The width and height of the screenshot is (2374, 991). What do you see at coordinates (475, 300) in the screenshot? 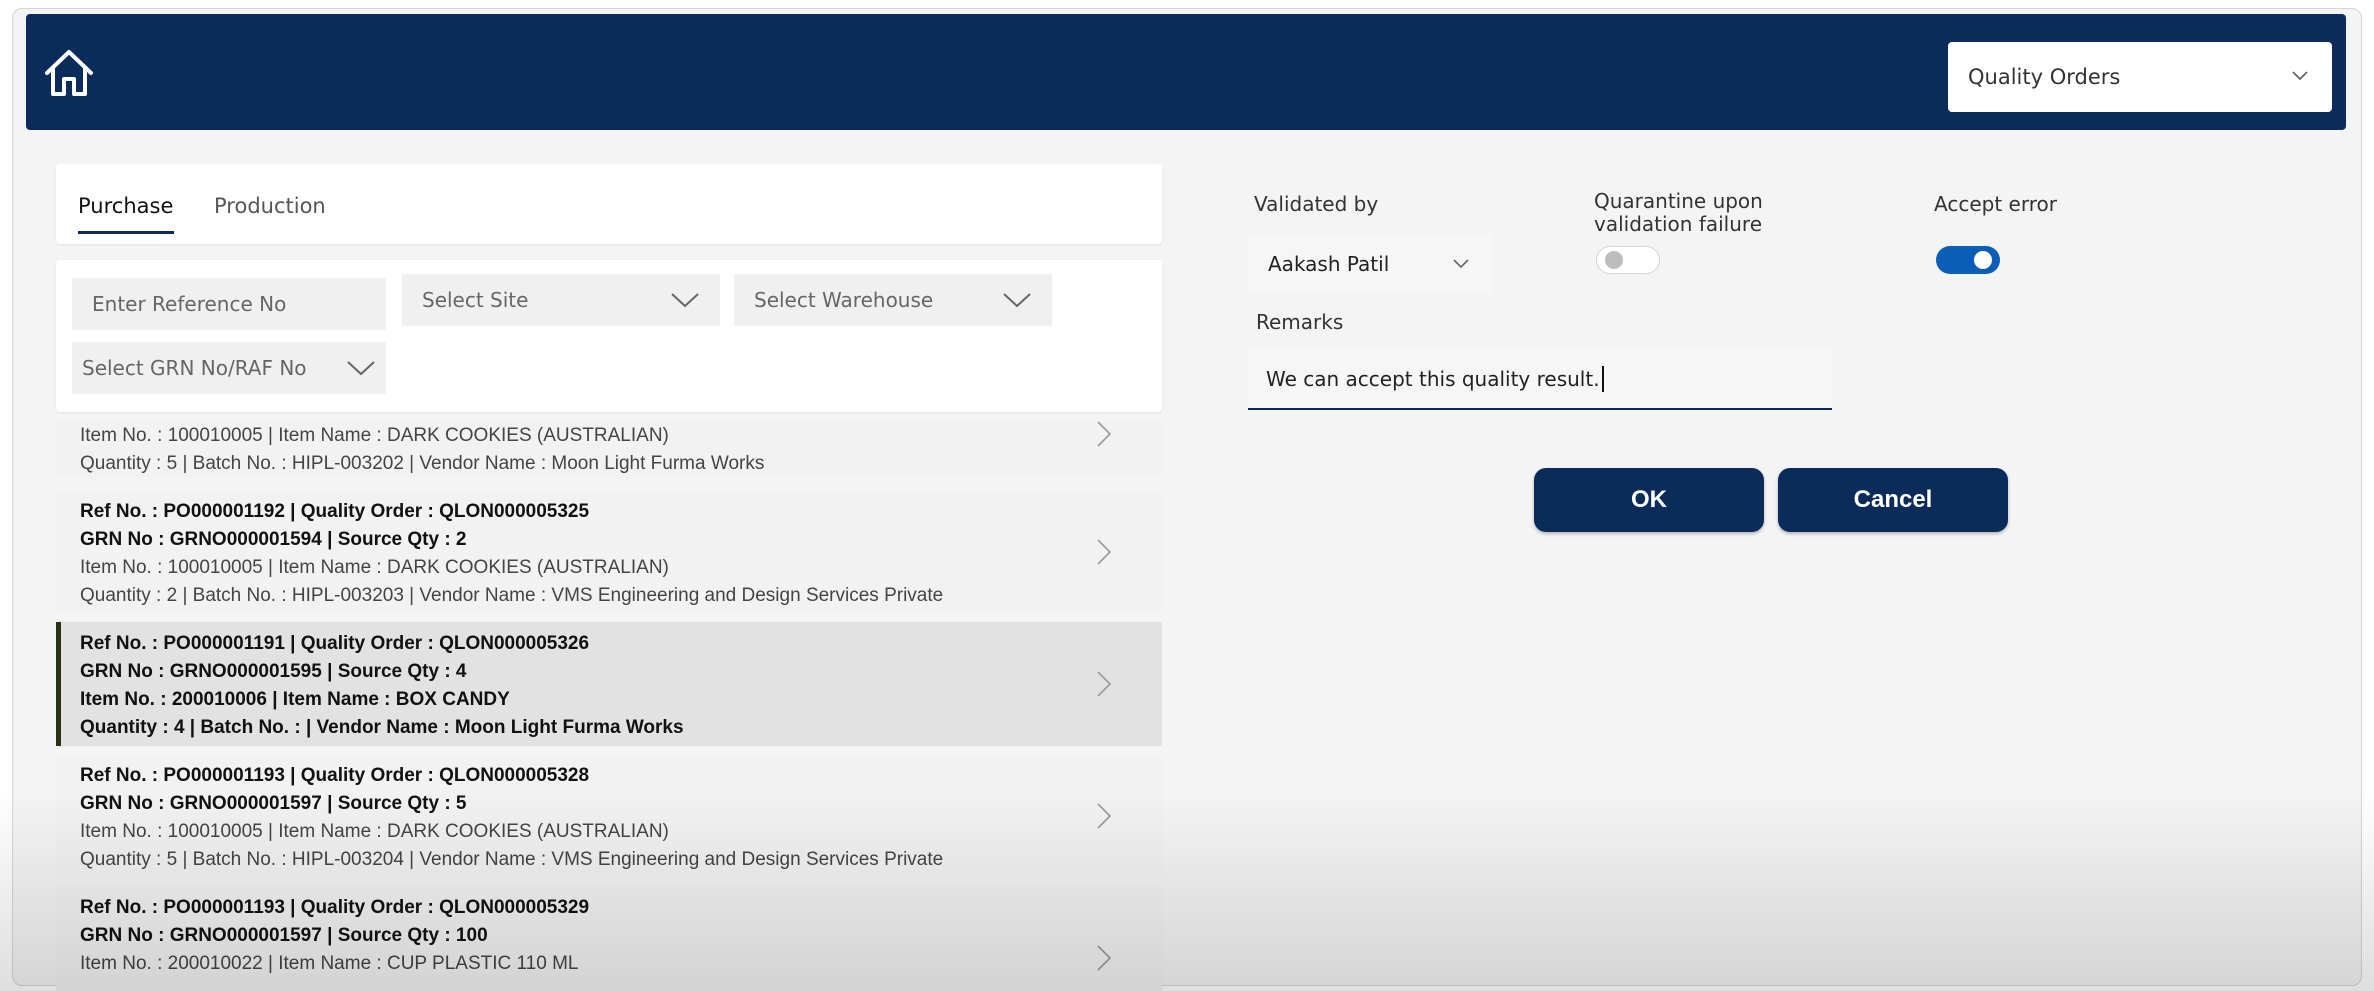
I see `site-dropdown-value: Select Site` at bounding box center [475, 300].